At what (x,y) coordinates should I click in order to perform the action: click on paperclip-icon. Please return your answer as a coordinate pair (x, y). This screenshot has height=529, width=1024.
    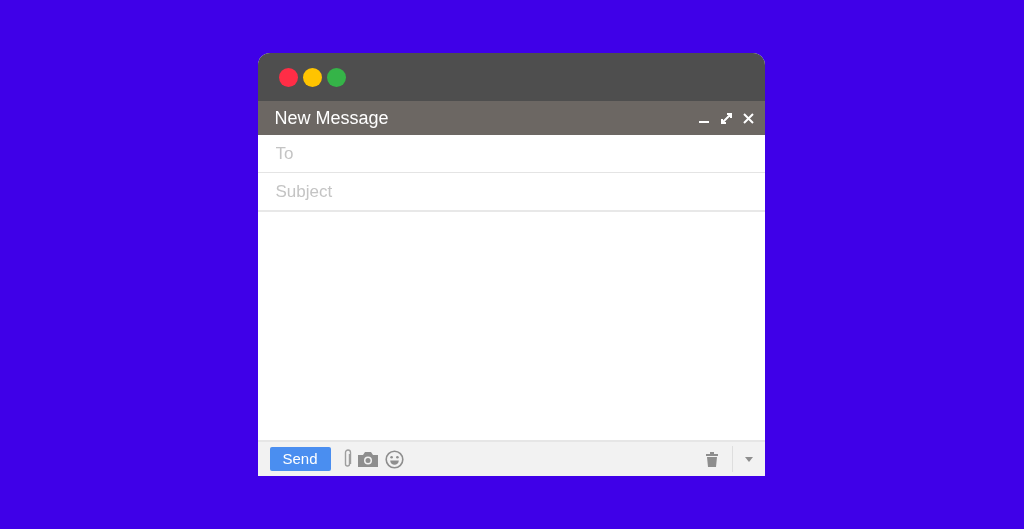
    Looking at the image, I should click on (347, 459).